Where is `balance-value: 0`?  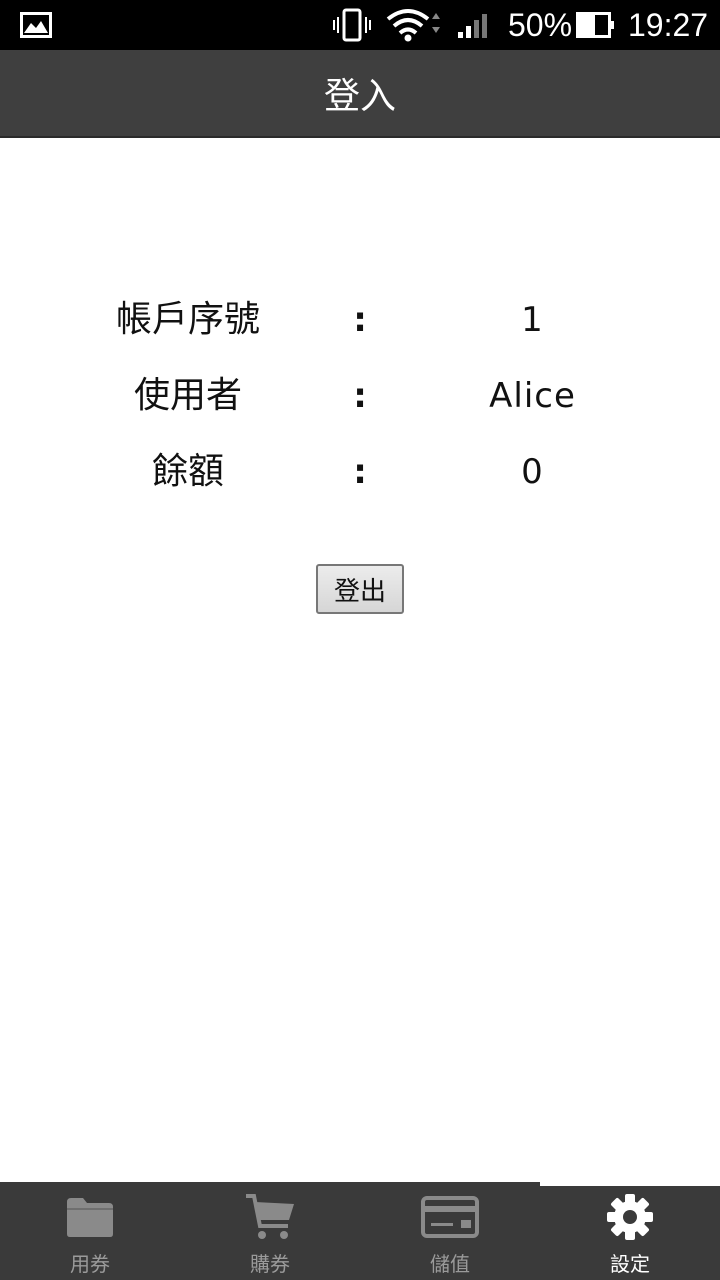
balance-value: 0 is located at coordinates (532, 472).